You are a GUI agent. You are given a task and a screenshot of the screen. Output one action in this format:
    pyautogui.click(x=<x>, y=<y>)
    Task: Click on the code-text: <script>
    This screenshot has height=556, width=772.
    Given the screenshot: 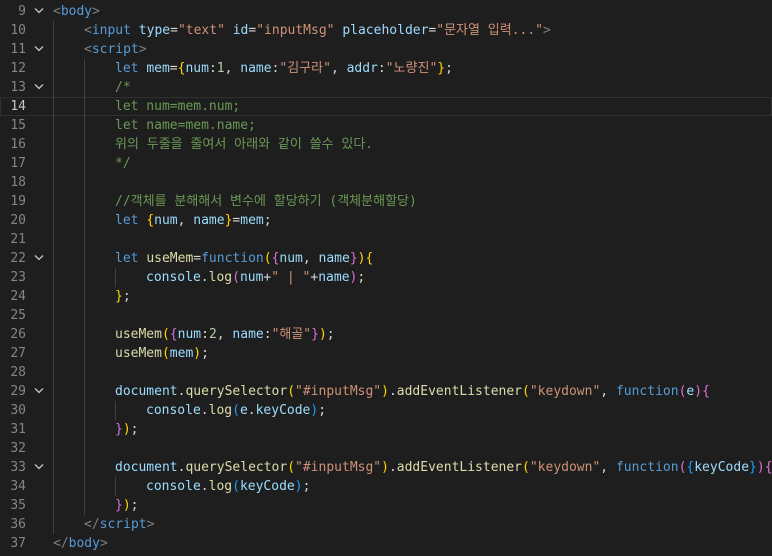 What is the action you would take?
    pyautogui.click(x=115, y=49)
    